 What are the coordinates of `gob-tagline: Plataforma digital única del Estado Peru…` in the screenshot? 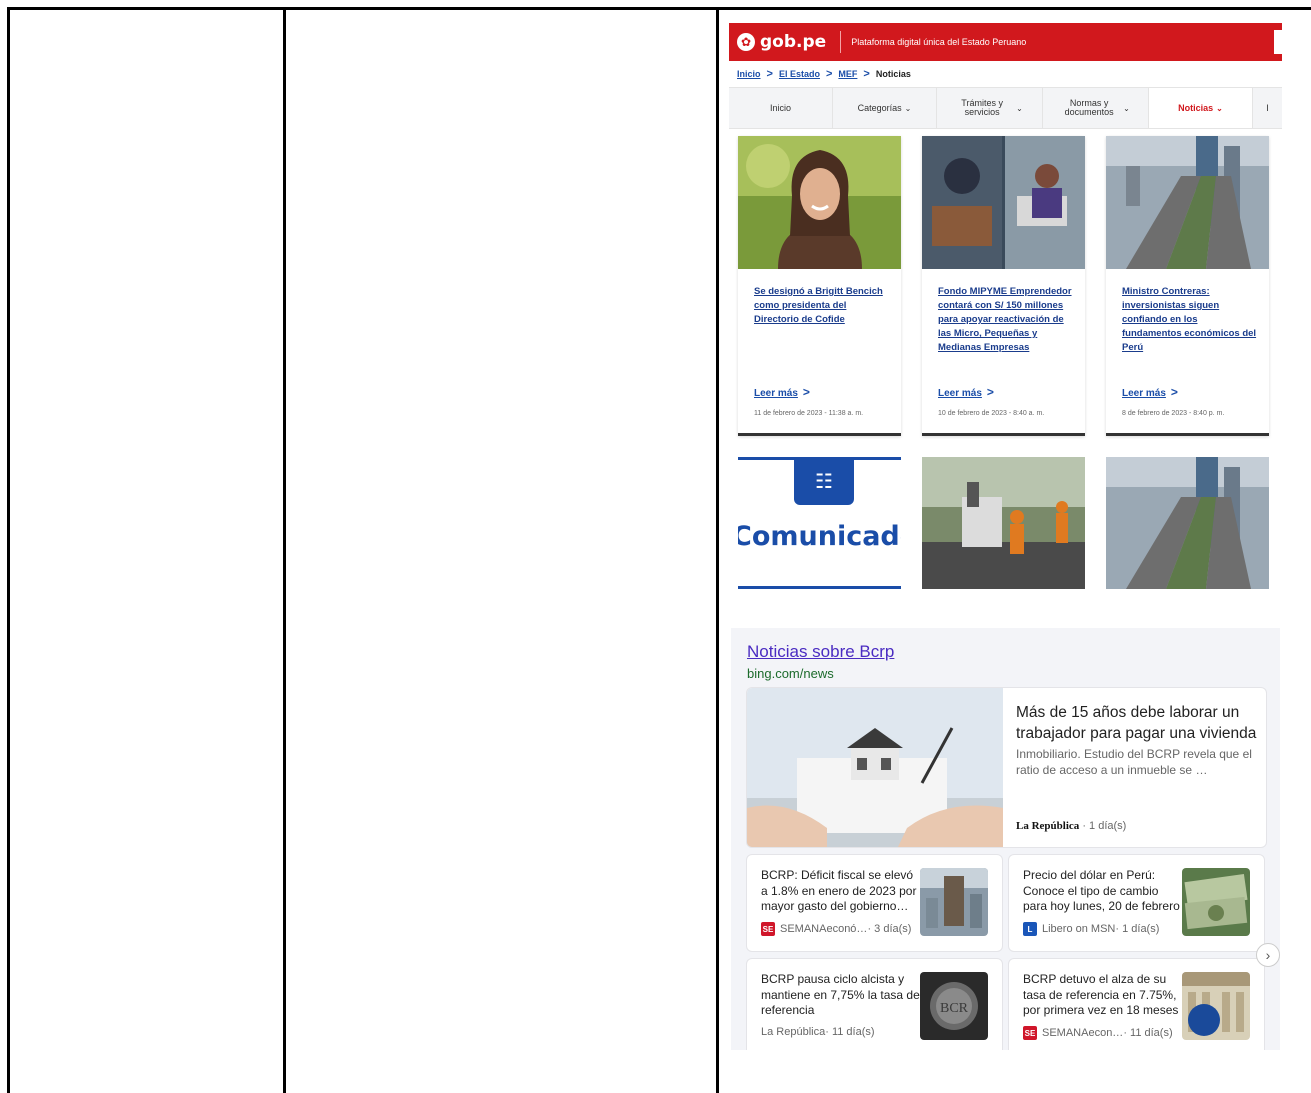 It's located at (939, 42).